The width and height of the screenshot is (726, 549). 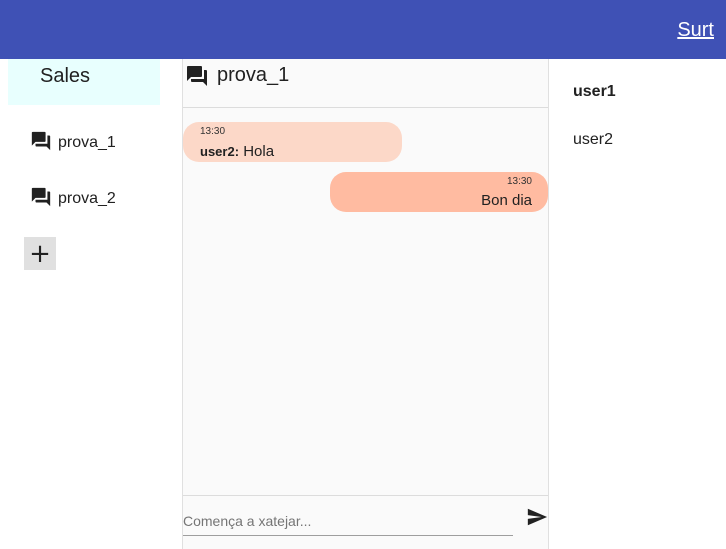 I want to click on chat-header: prova_1, so click(x=365, y=83).